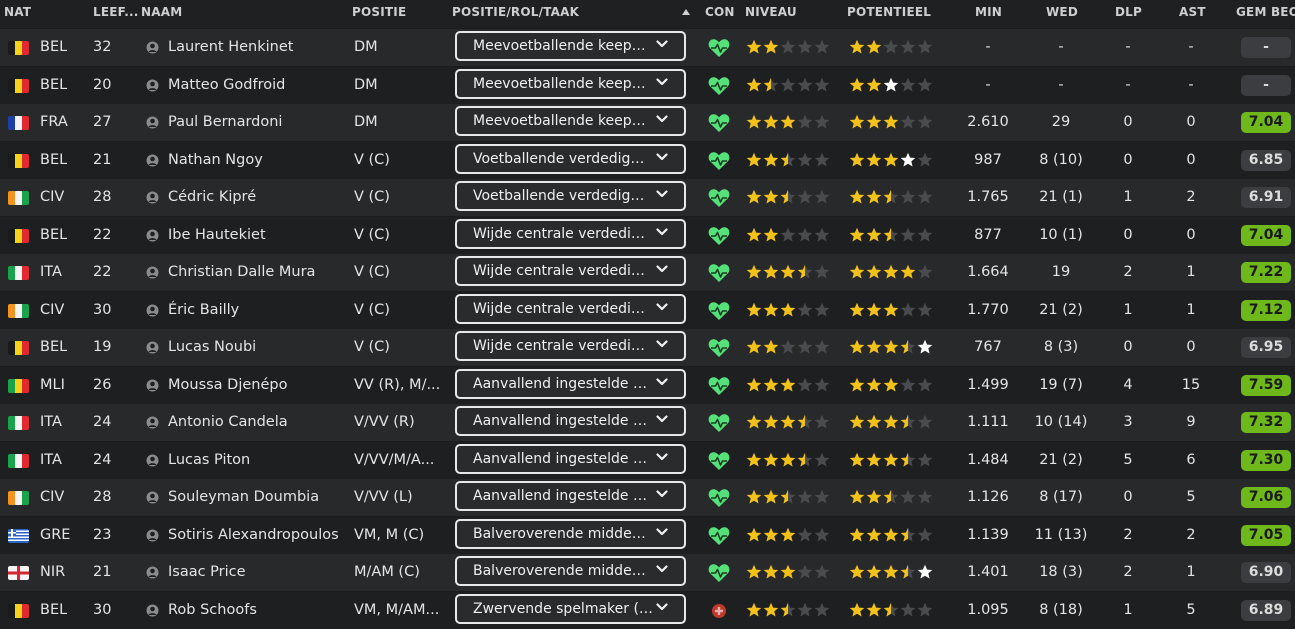 The height and width of the screenshot is (629, 1295). What do you see at coordinates (1266, 610) in the screenshot?
I see `average-rating: 6.89` at bounding box center [1266, 610].